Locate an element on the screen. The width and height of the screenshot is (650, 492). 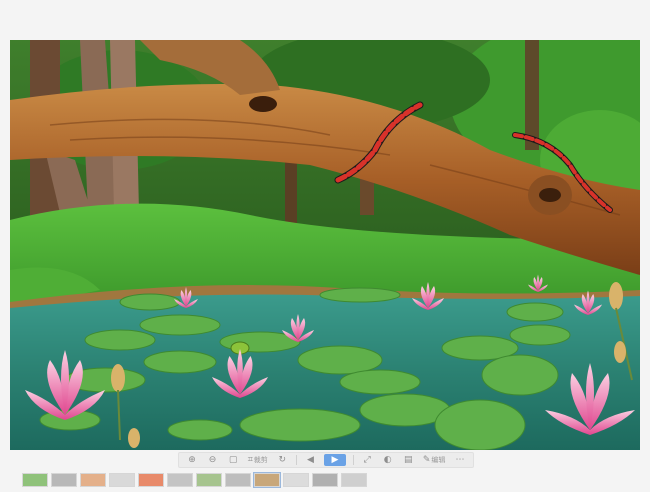
zoom-out-icon: ⊖ is located at coordinates (212, 460).